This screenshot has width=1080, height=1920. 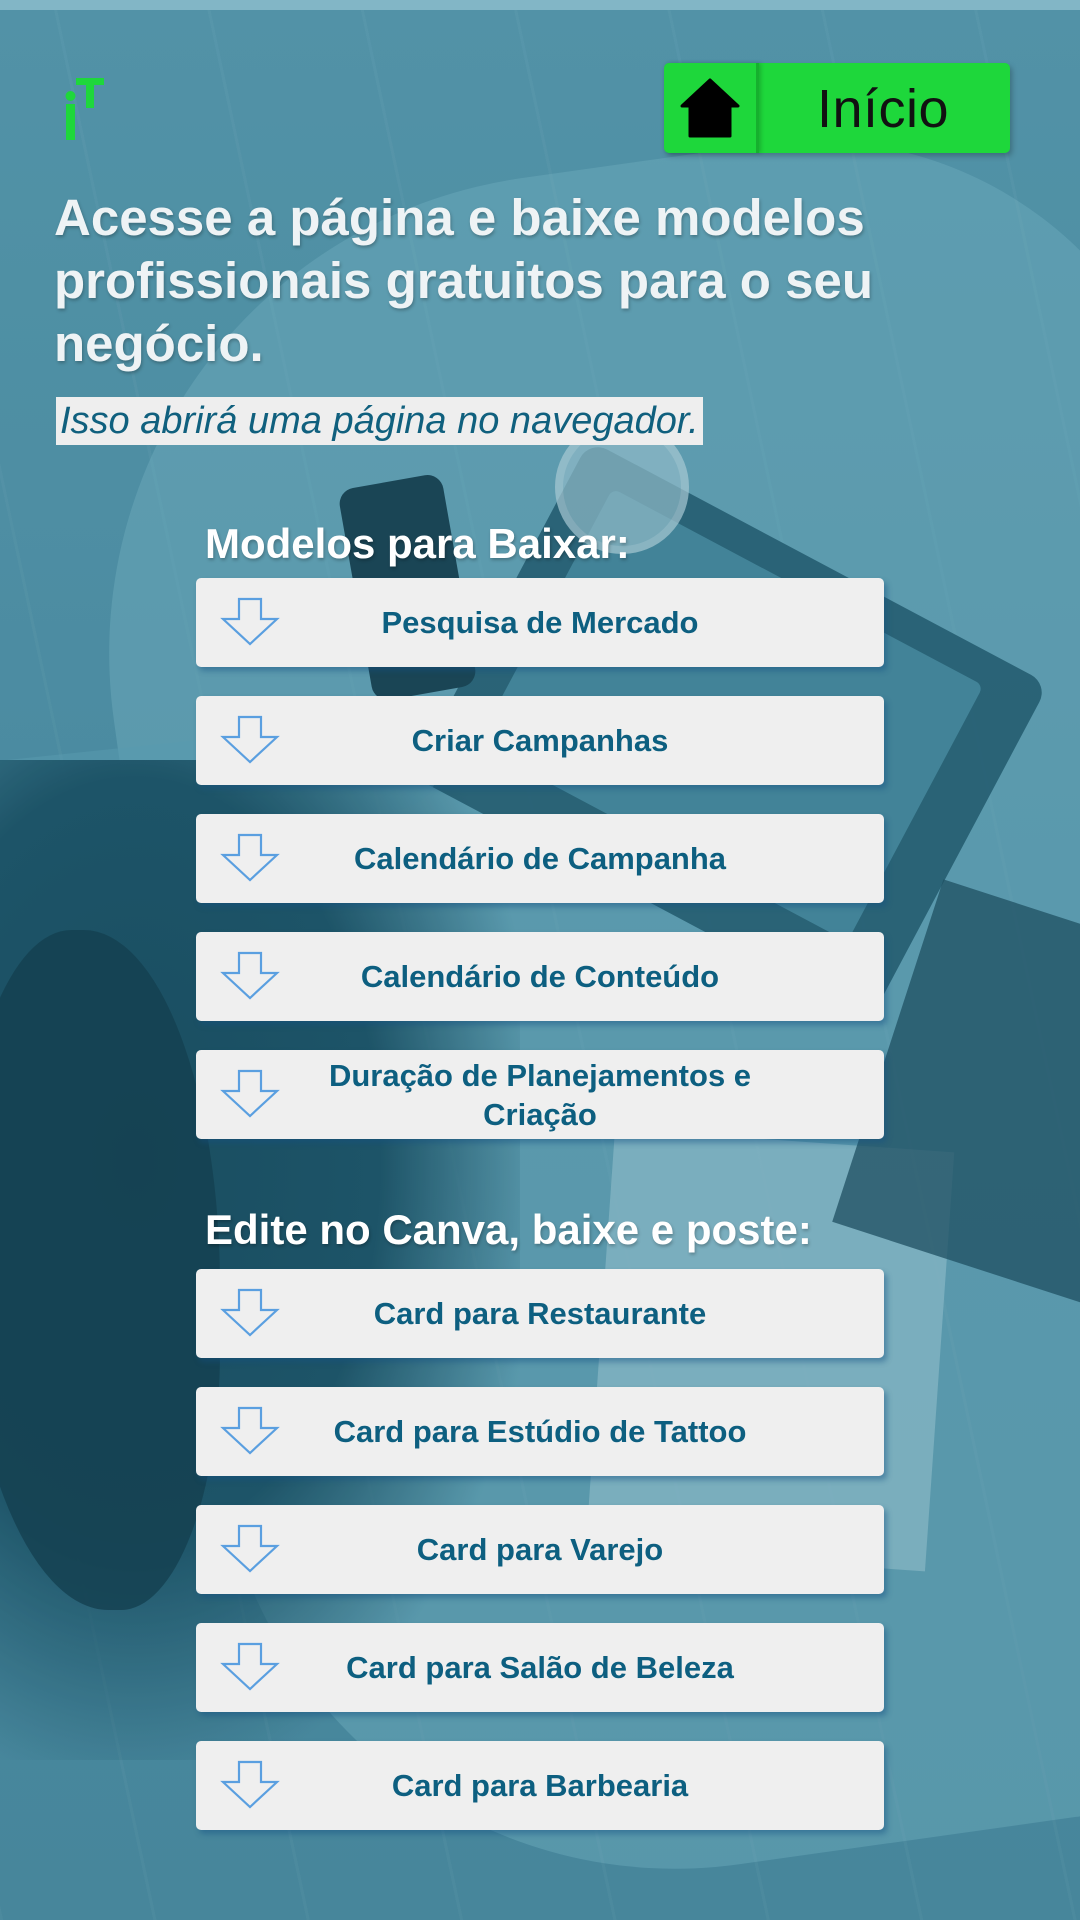 I want to click on download-button-label: Card para Varejo, so click(x=540, y=1549).